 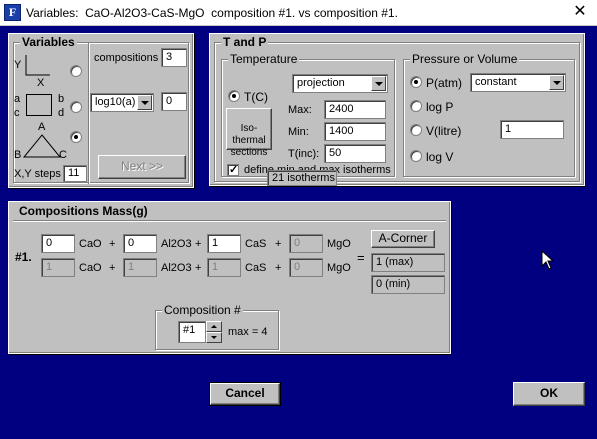 What do you see at coordinates (532, 129) in the screenshot?
I see `pressure-value-input: 1` at bounding box center [532, 129].